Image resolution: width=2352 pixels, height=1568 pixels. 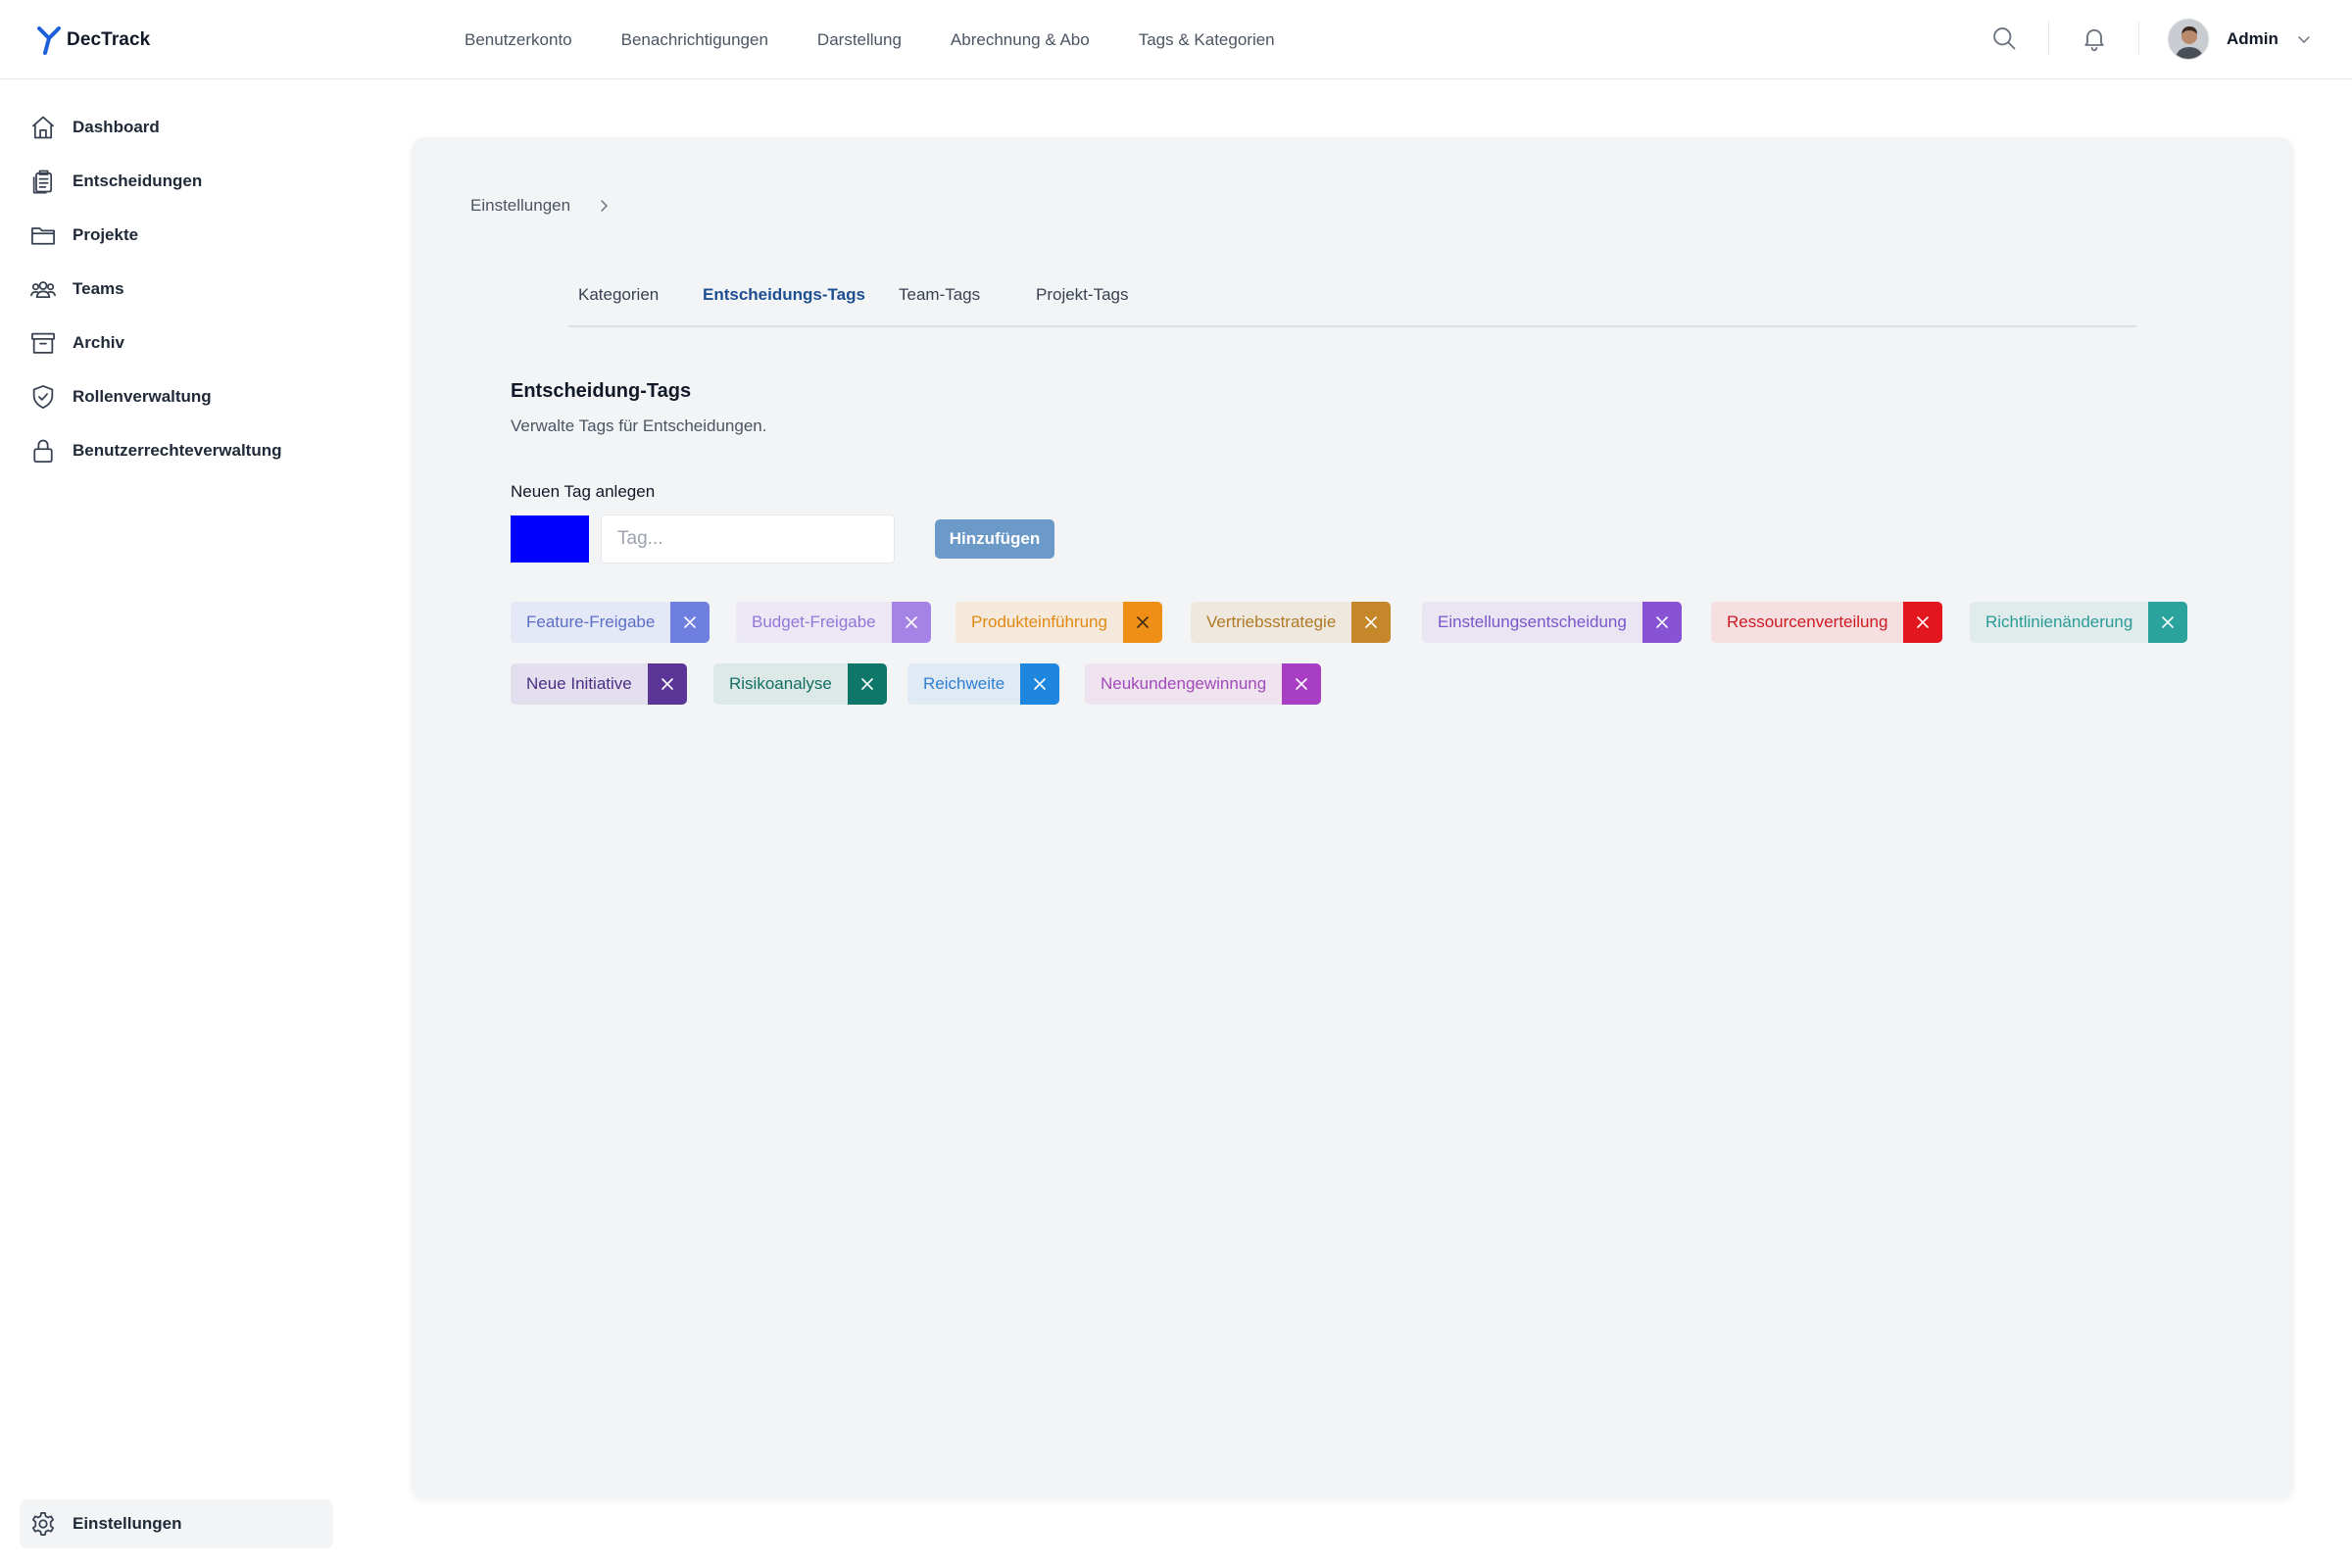 I want to click on nav-benachrichtigungen: Benachrichtigungen, so click(x=694, y=40).